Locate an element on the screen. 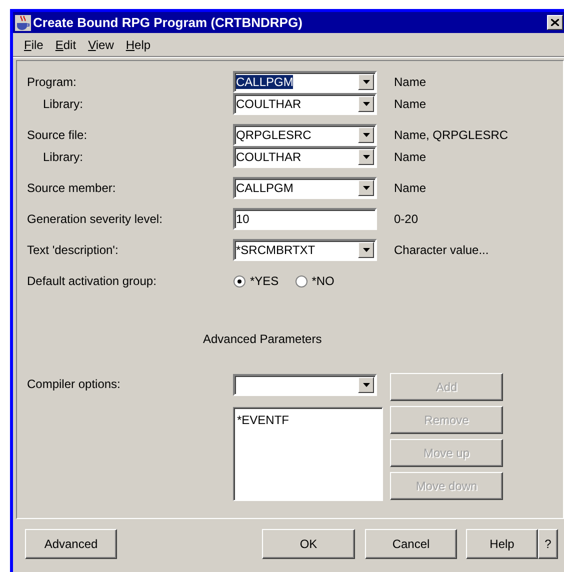 The width and height of the screenshot is (564, 572). section-heading: Advanced Parameters is located at coordinates (262, 340).